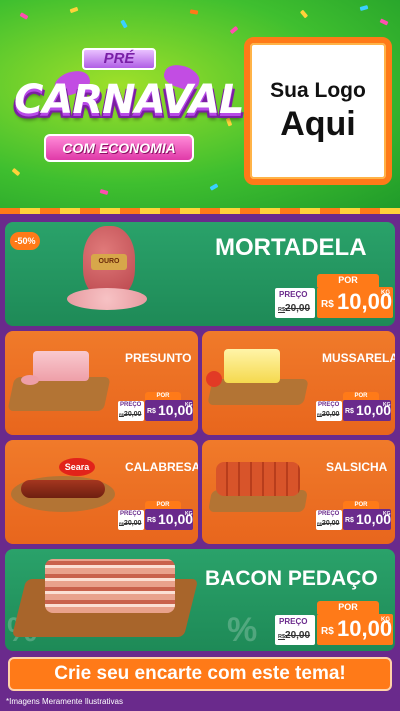 This screenshot has height=711, width=400. What do you see at coordinates (357, 467) in the screenshot?
I see `product-name: SALSICHA` at bounding box center [357, 467].